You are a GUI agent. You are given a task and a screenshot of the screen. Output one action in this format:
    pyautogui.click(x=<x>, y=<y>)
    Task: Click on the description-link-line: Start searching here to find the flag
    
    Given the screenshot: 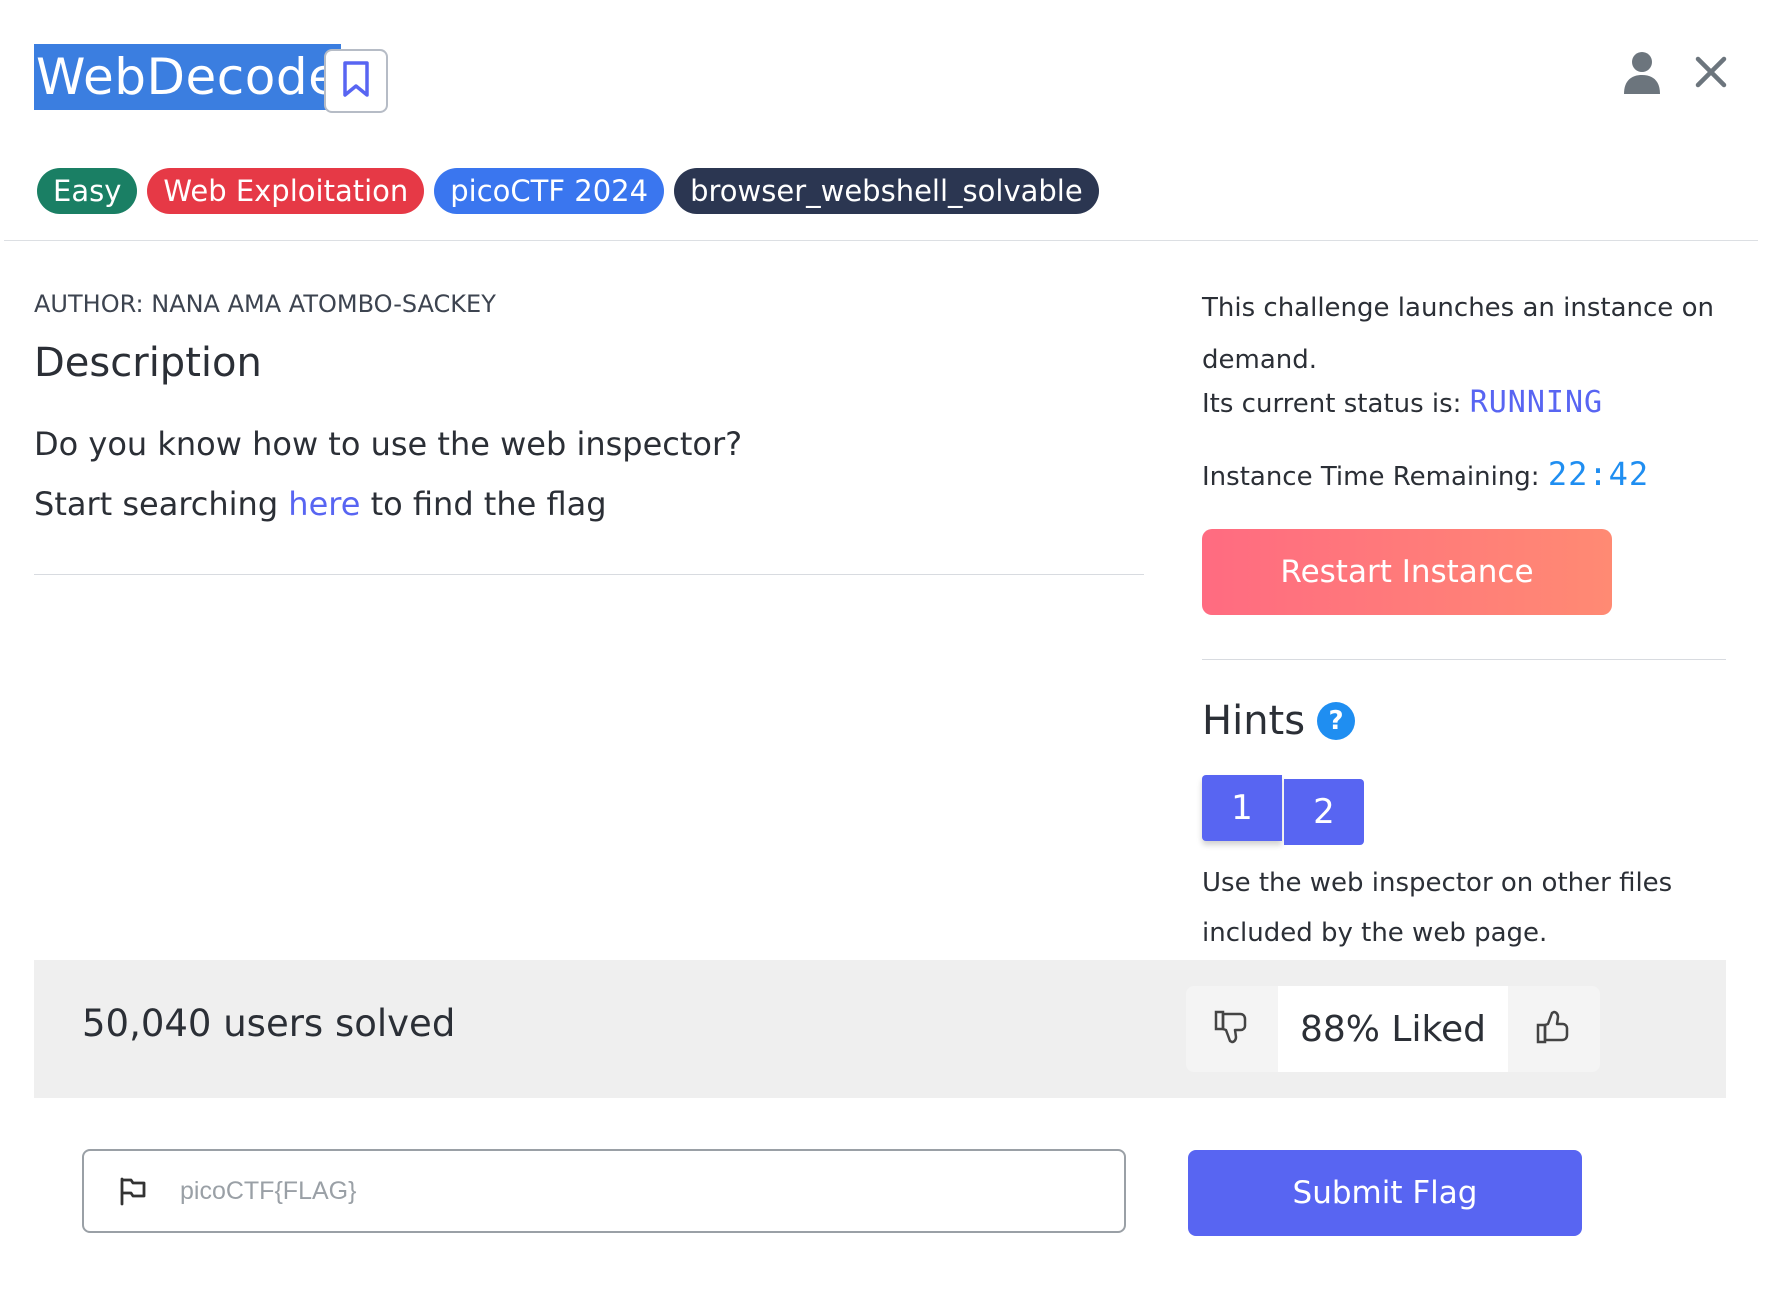 What is the action you would take?
    pyautogui.click(x=320, y=504)
    